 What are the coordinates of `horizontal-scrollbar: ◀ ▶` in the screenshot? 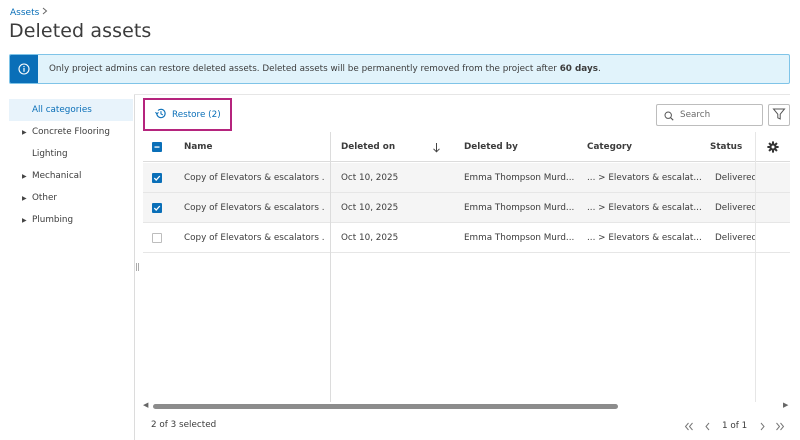 It's located at (466, 406).